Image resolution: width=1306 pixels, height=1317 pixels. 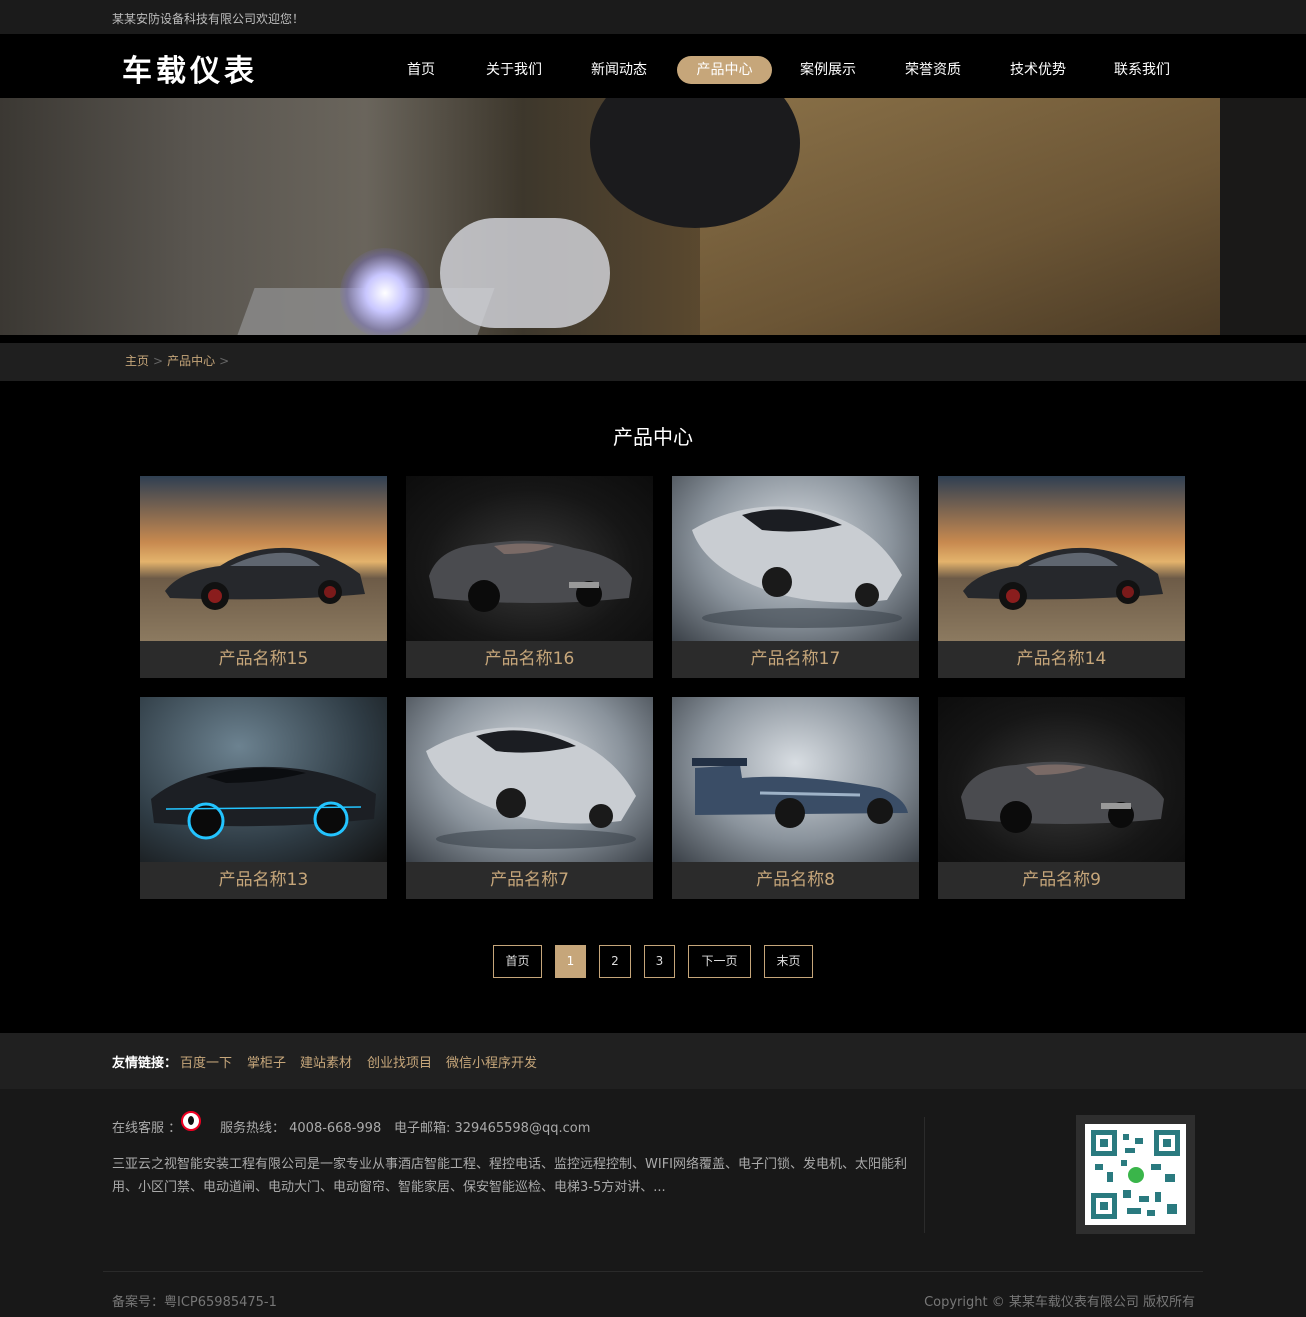 What do you see at coordinates (1263, 216) in the screenshot?
I see `banner-shadow` at bounding box center [1263, 216].